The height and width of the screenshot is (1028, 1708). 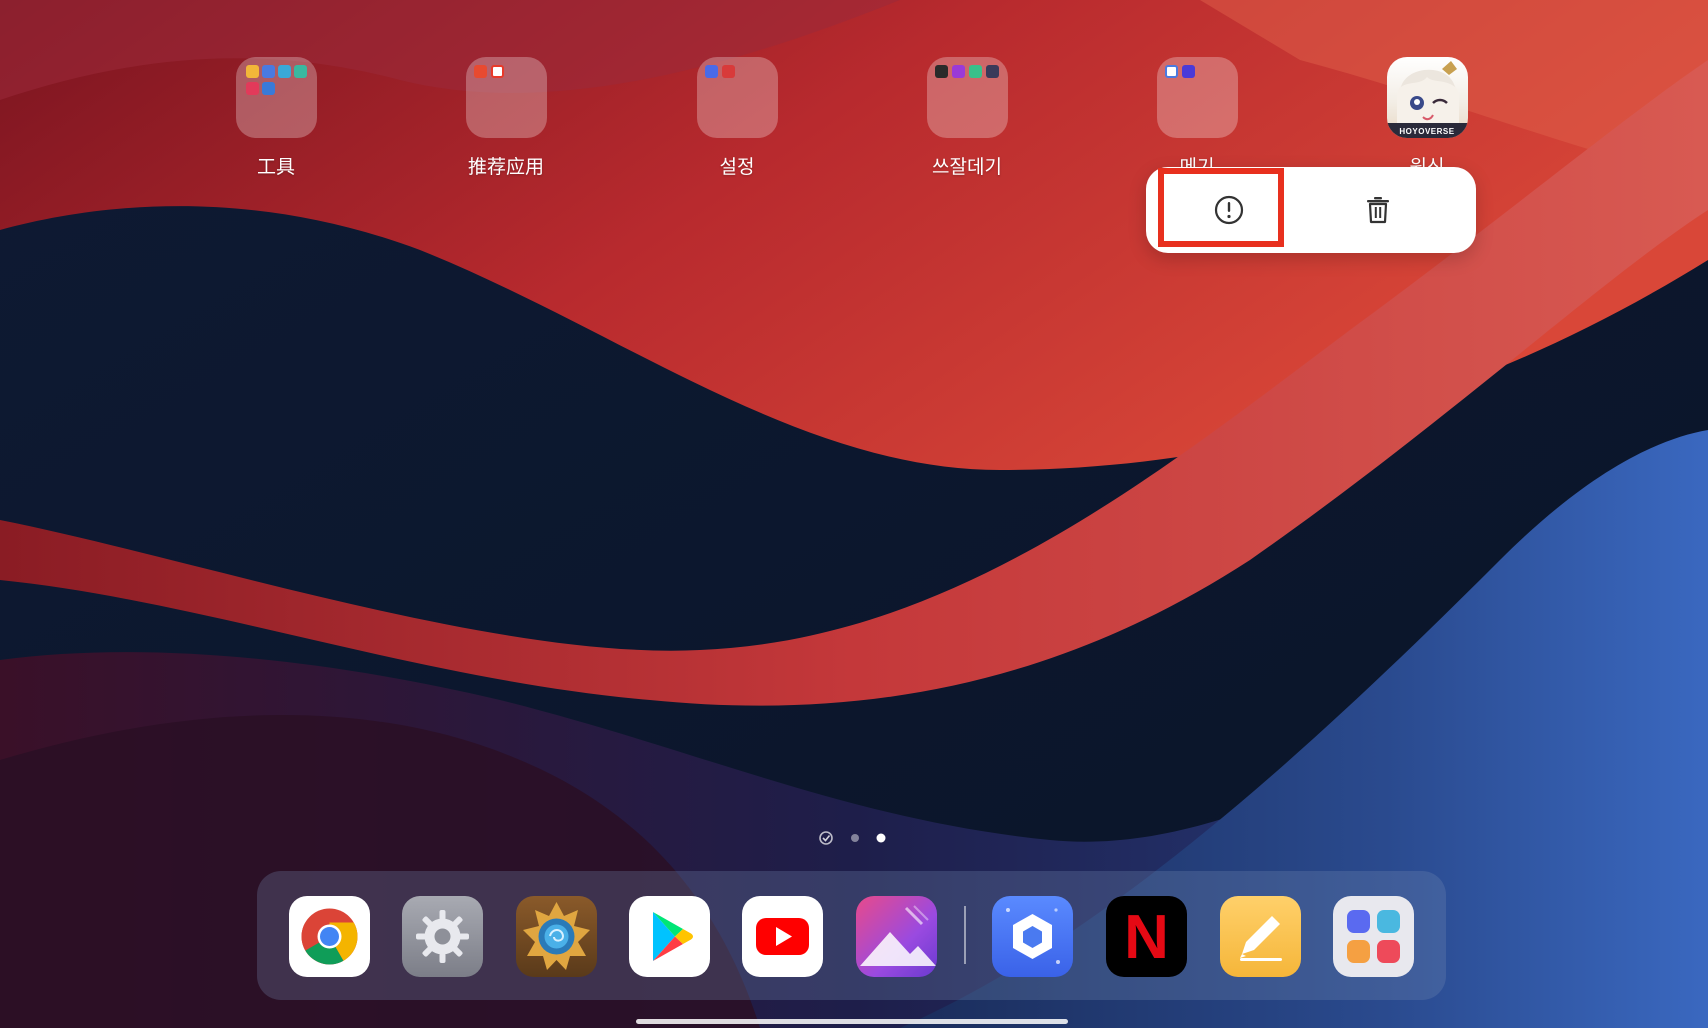 What do you see at coordinates (506, 97) in the screenshot?
I see `folder-recommended-tile` at bounding box center [506, 97].